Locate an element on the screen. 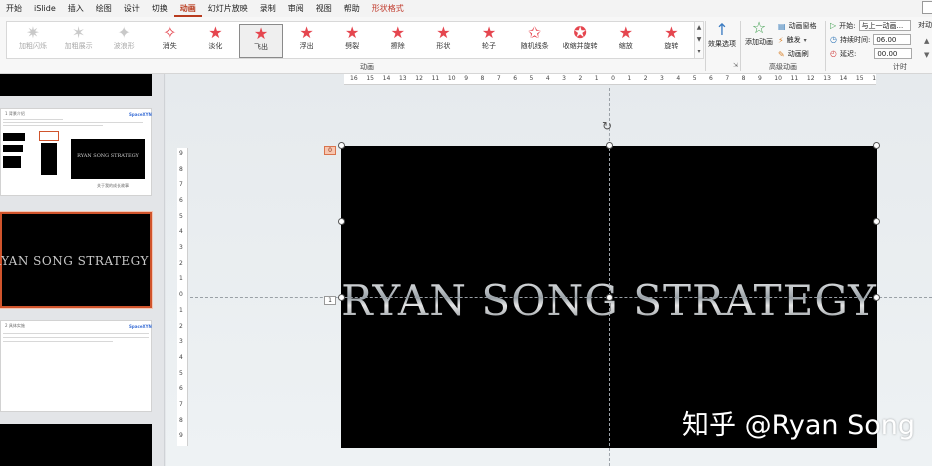  tab-5: 切换 is located at coordinates (160, 8).